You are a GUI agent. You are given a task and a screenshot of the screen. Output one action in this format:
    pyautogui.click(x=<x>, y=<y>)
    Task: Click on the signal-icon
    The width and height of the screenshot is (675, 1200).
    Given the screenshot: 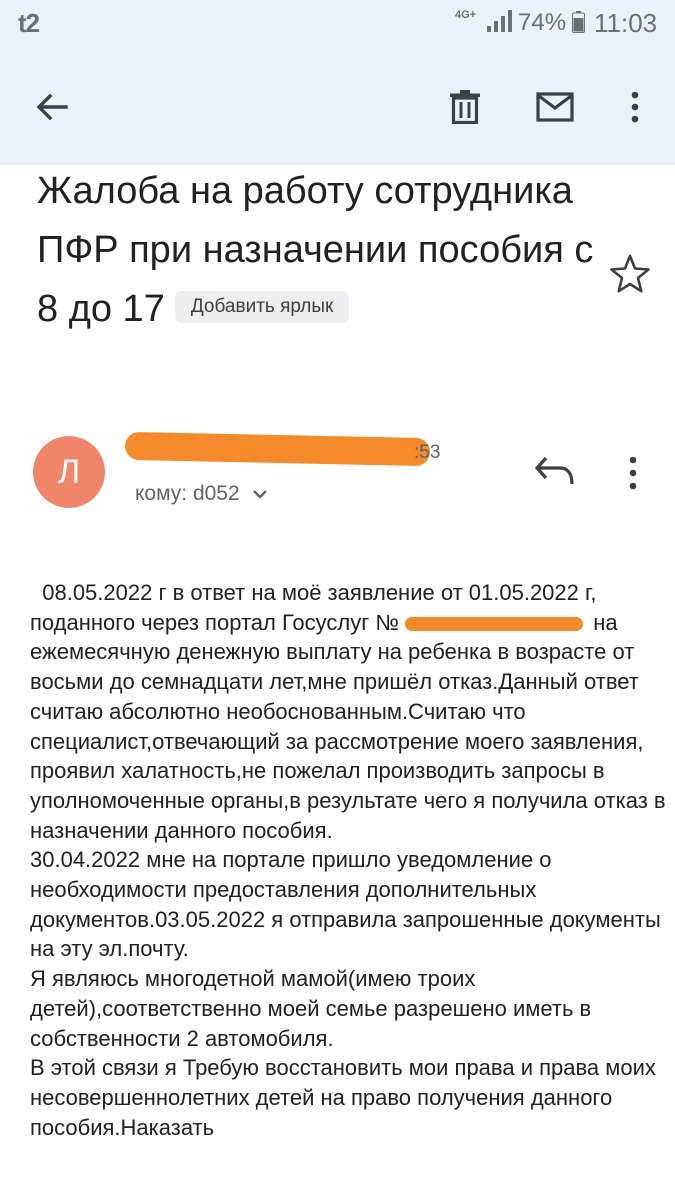 What is the action you would take?
    pyautogui.click(x=499, y=21)
    